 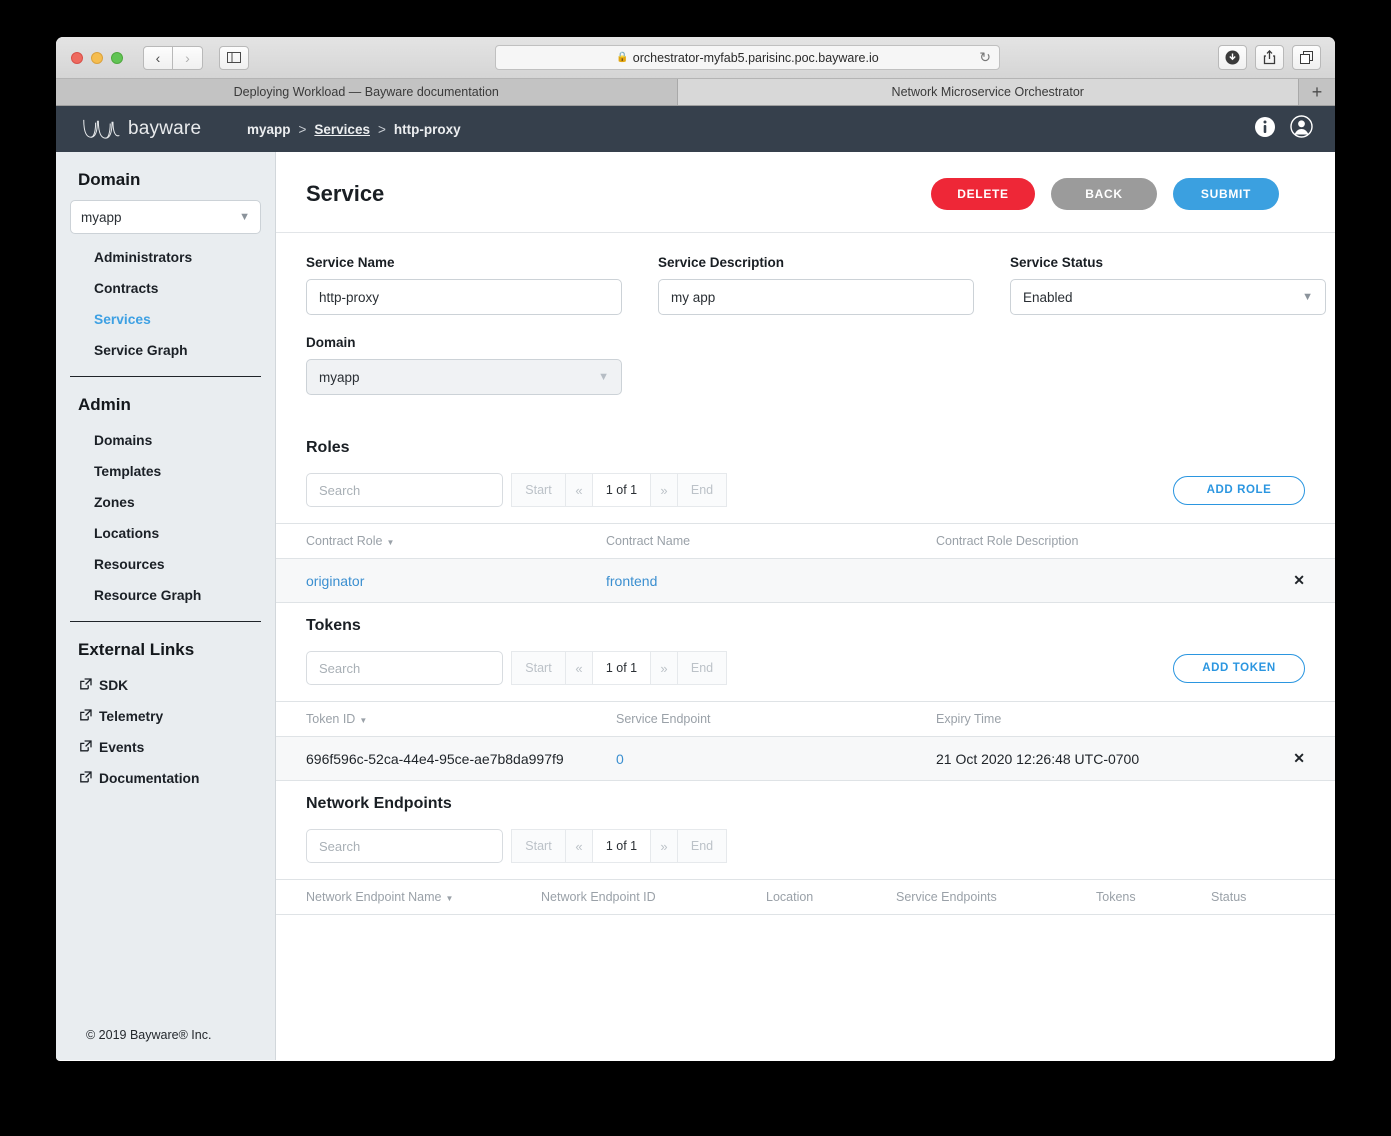 I want to click on close-window-button, so click(x=77, y=57).